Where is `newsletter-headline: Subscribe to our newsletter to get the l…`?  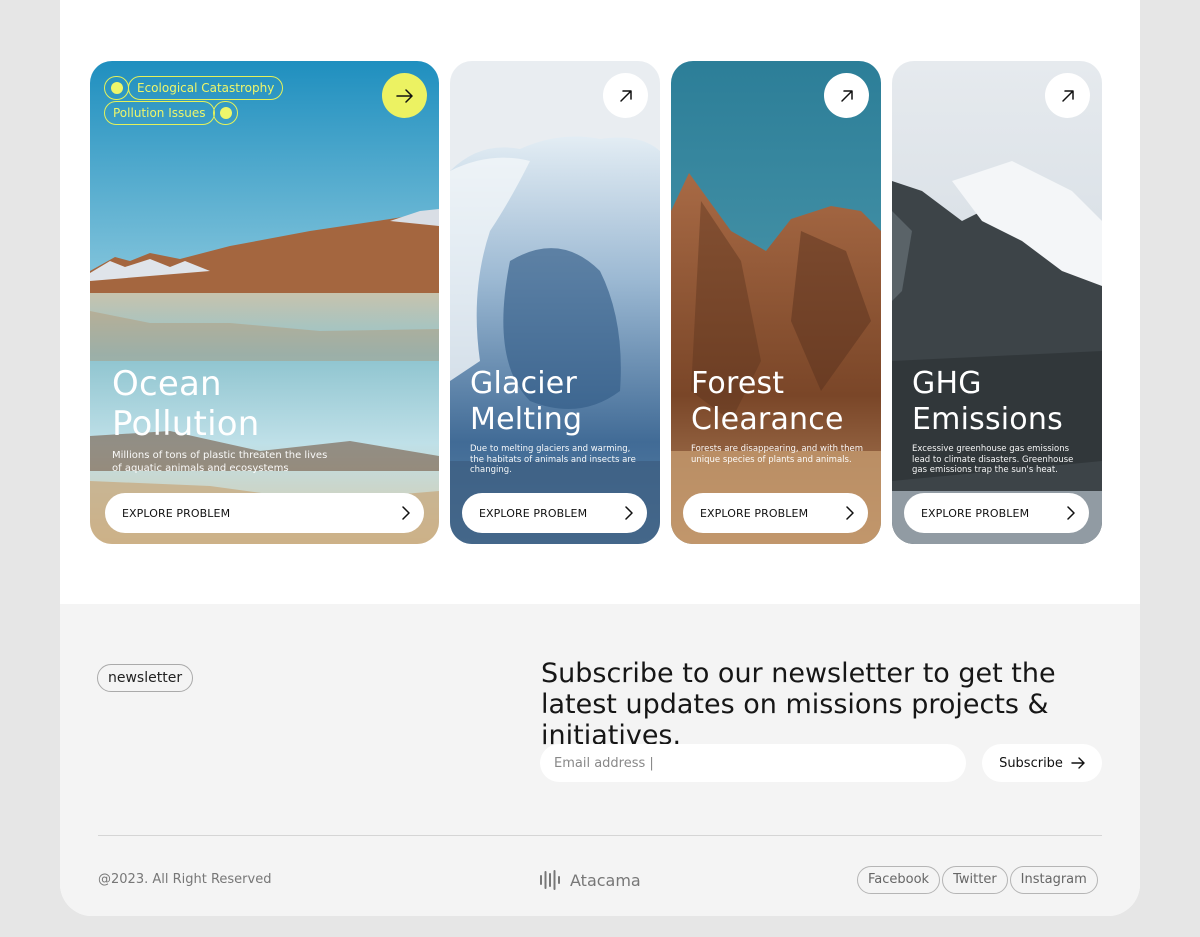 newsletter-headline: Subscribe to our newsletter to get the l… is located at coordinates (798, 704).